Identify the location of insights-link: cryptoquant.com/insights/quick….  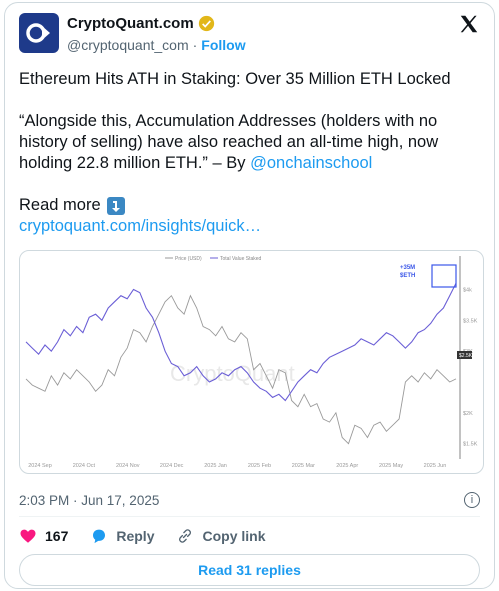
(253, 226).